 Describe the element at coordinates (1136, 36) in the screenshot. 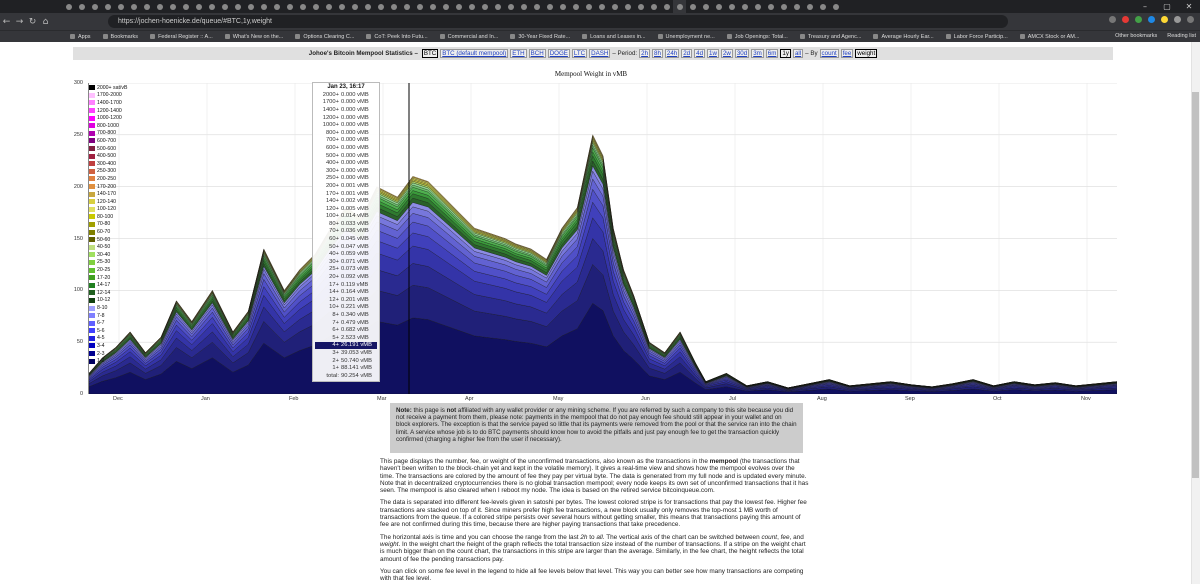

I see `bookmark-folder: Other bookmarks` at that location.